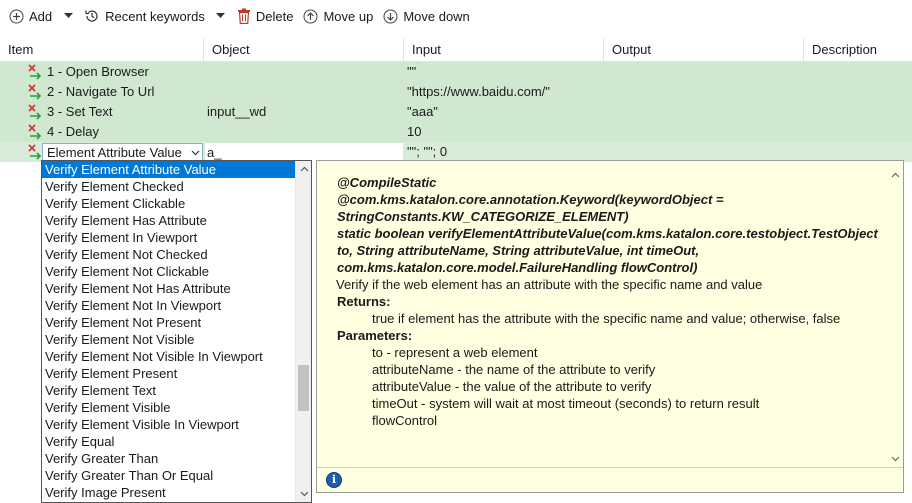  Describe the element at coordinates (274, 16) in the screenshot. I see `delete-label: Delete` at that location.